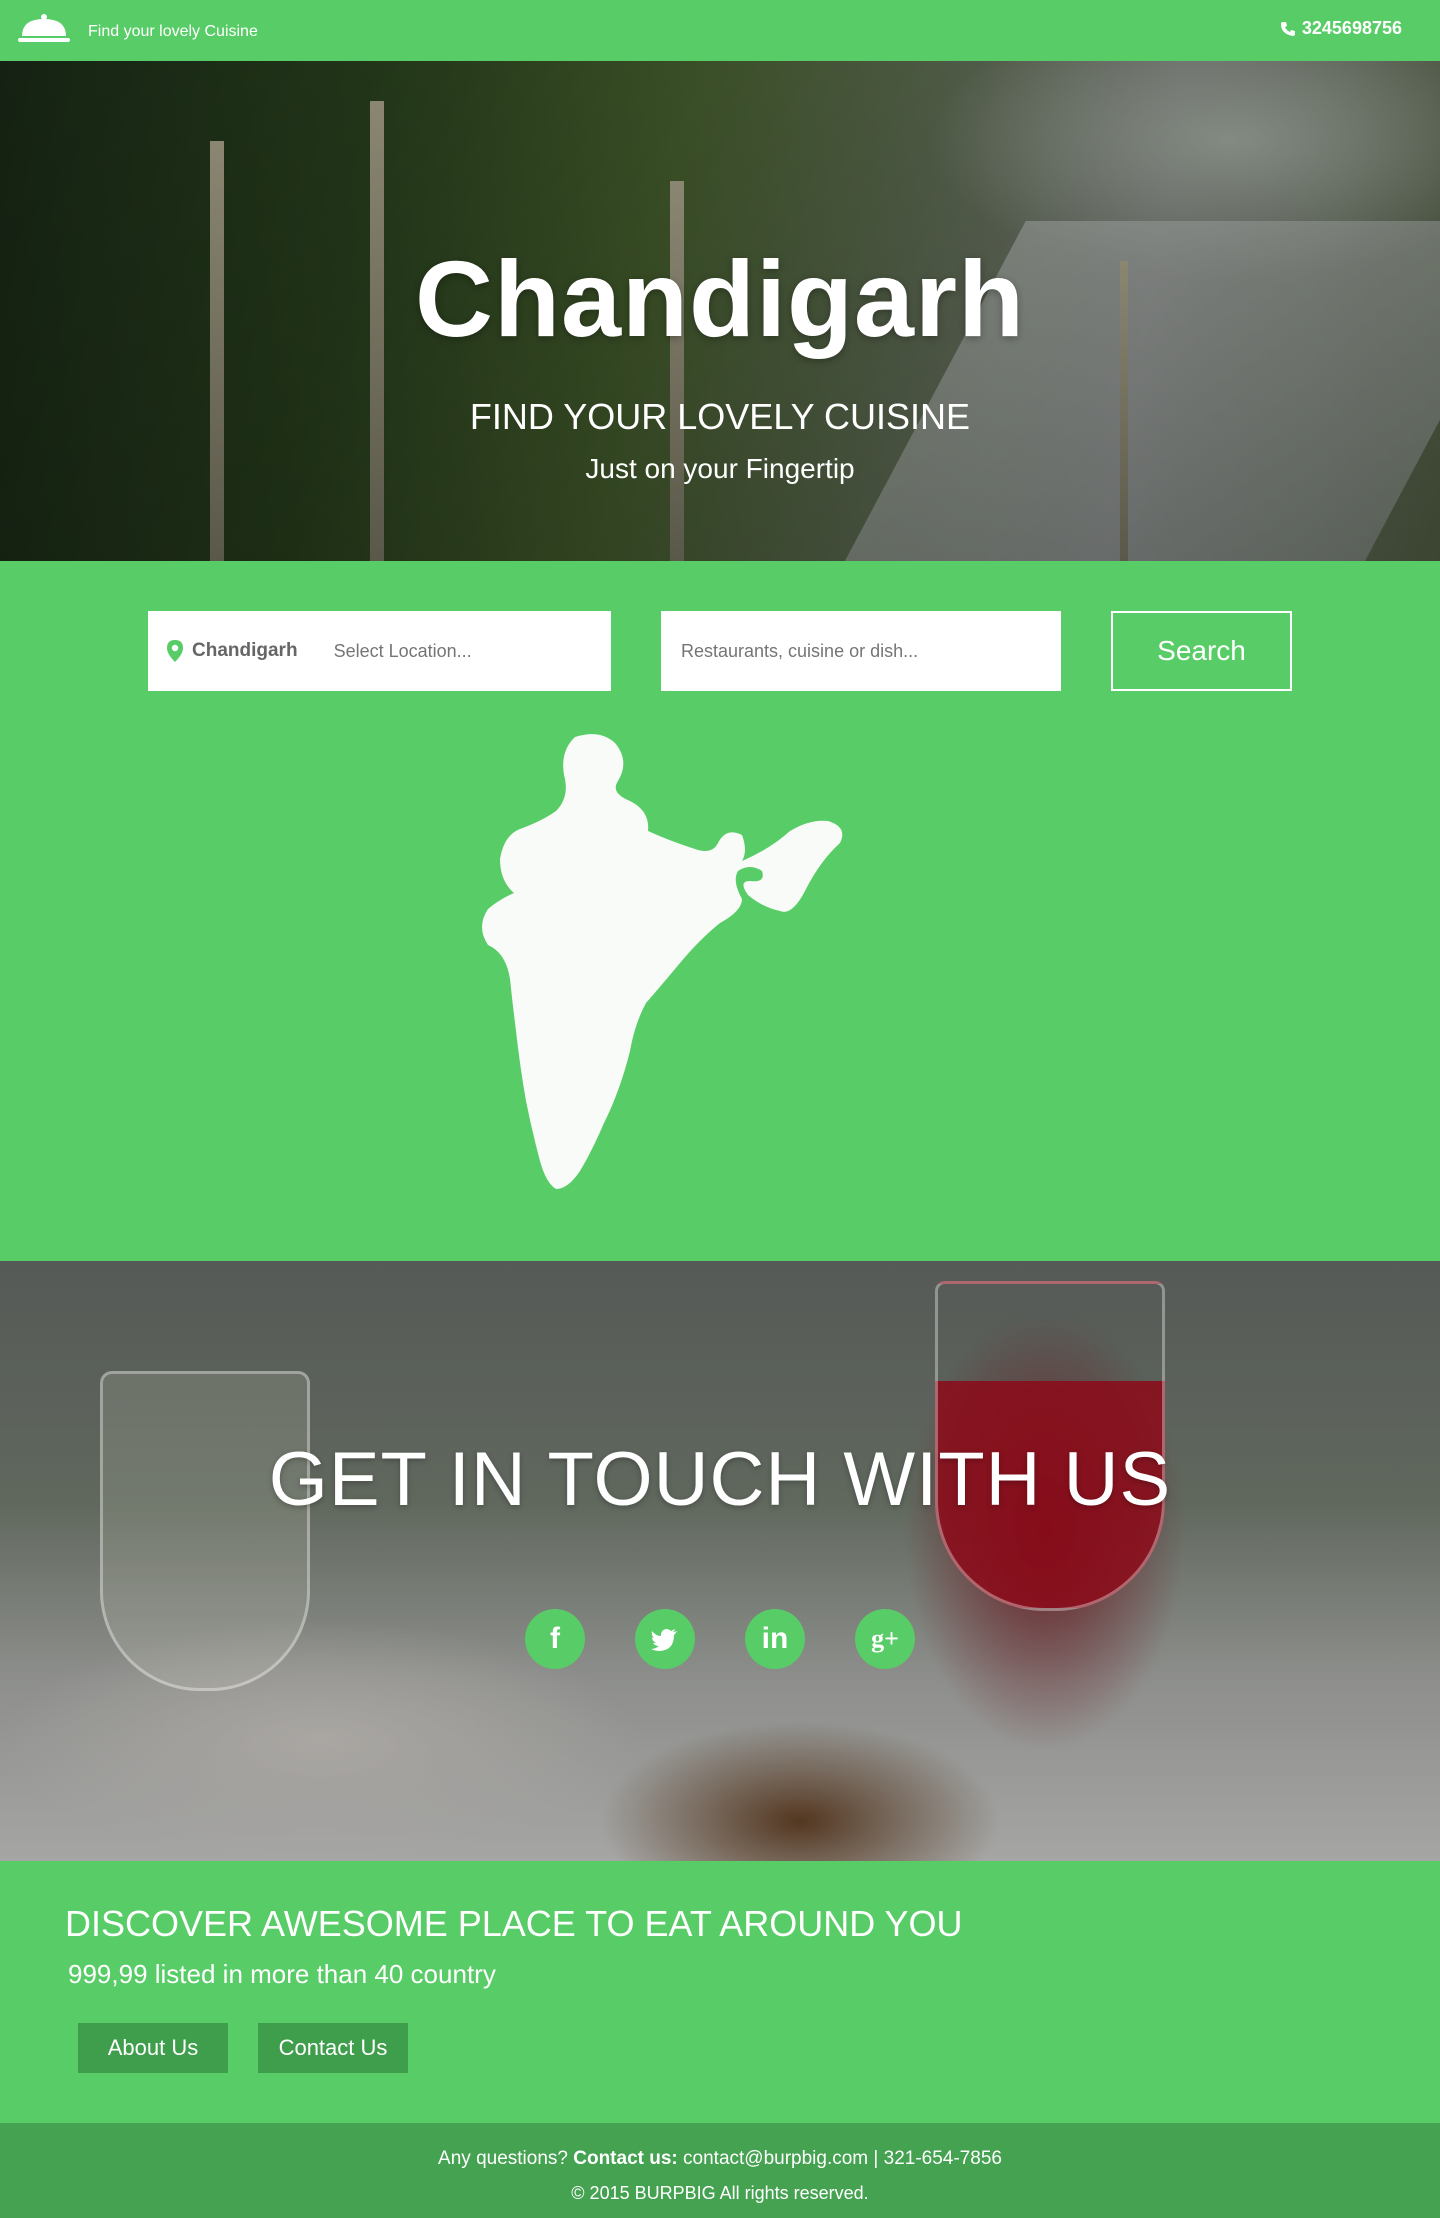  What do you see at coordinates (153, 2048) in the screenshot?
I see `about-us-button: About Us` at bounding box center [153, 2048].